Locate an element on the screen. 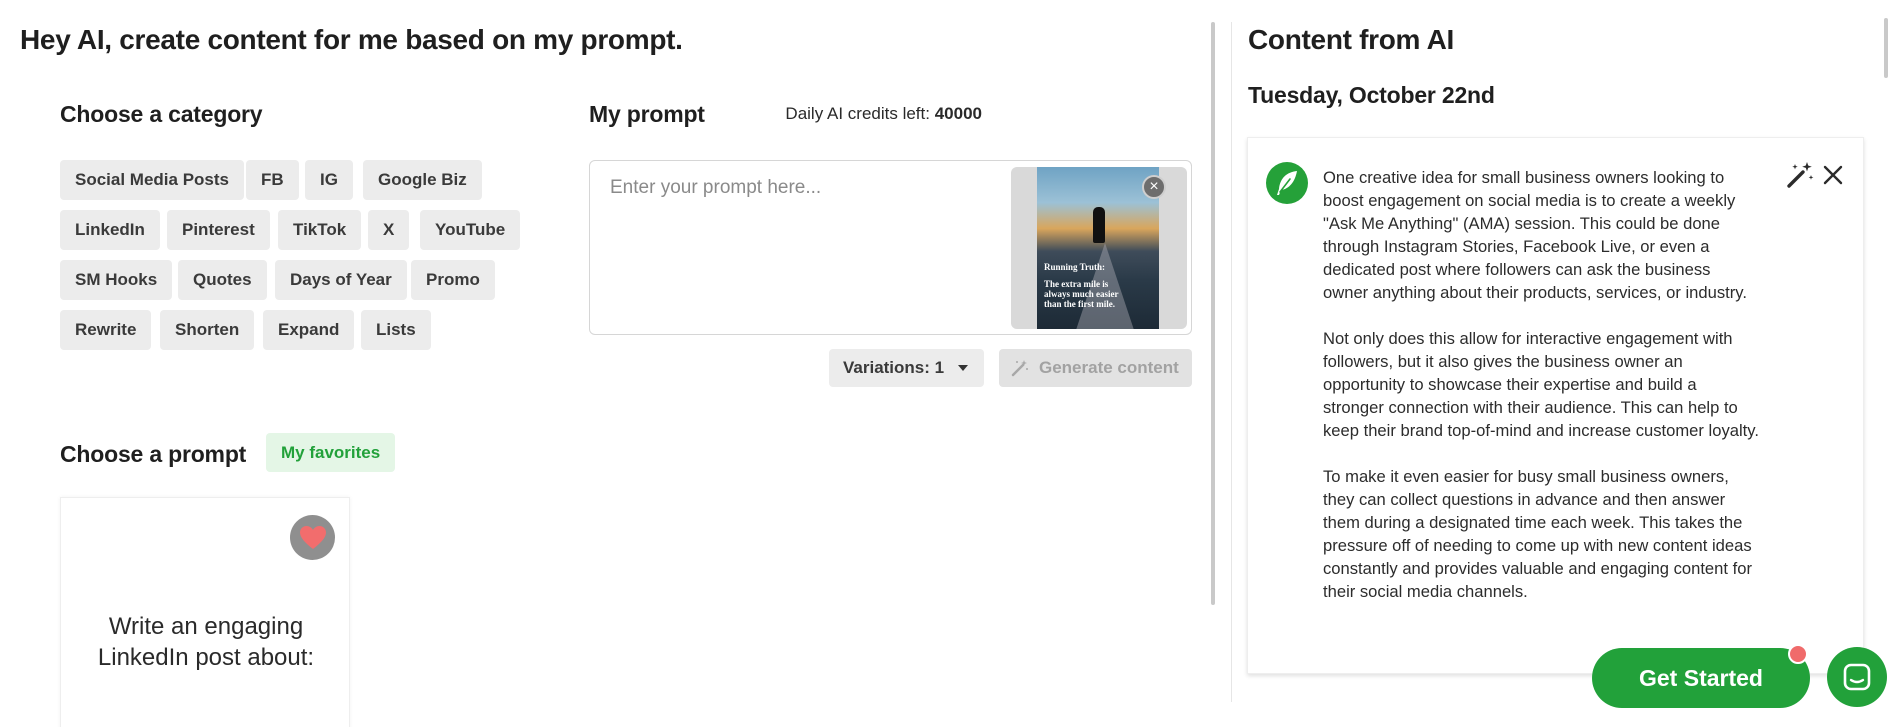 This screenshot has height=727, width=1902. generate-content-label: Generate content is located at coordinates (1109, 367).